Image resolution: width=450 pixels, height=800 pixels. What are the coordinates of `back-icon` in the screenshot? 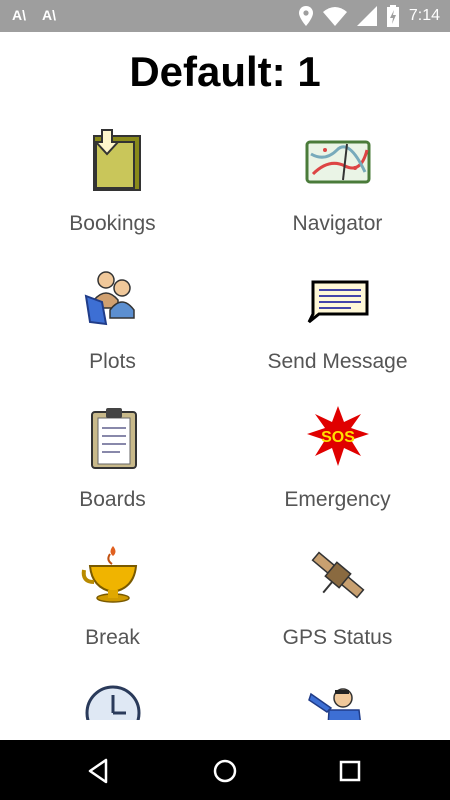 It's located at (99, 771).